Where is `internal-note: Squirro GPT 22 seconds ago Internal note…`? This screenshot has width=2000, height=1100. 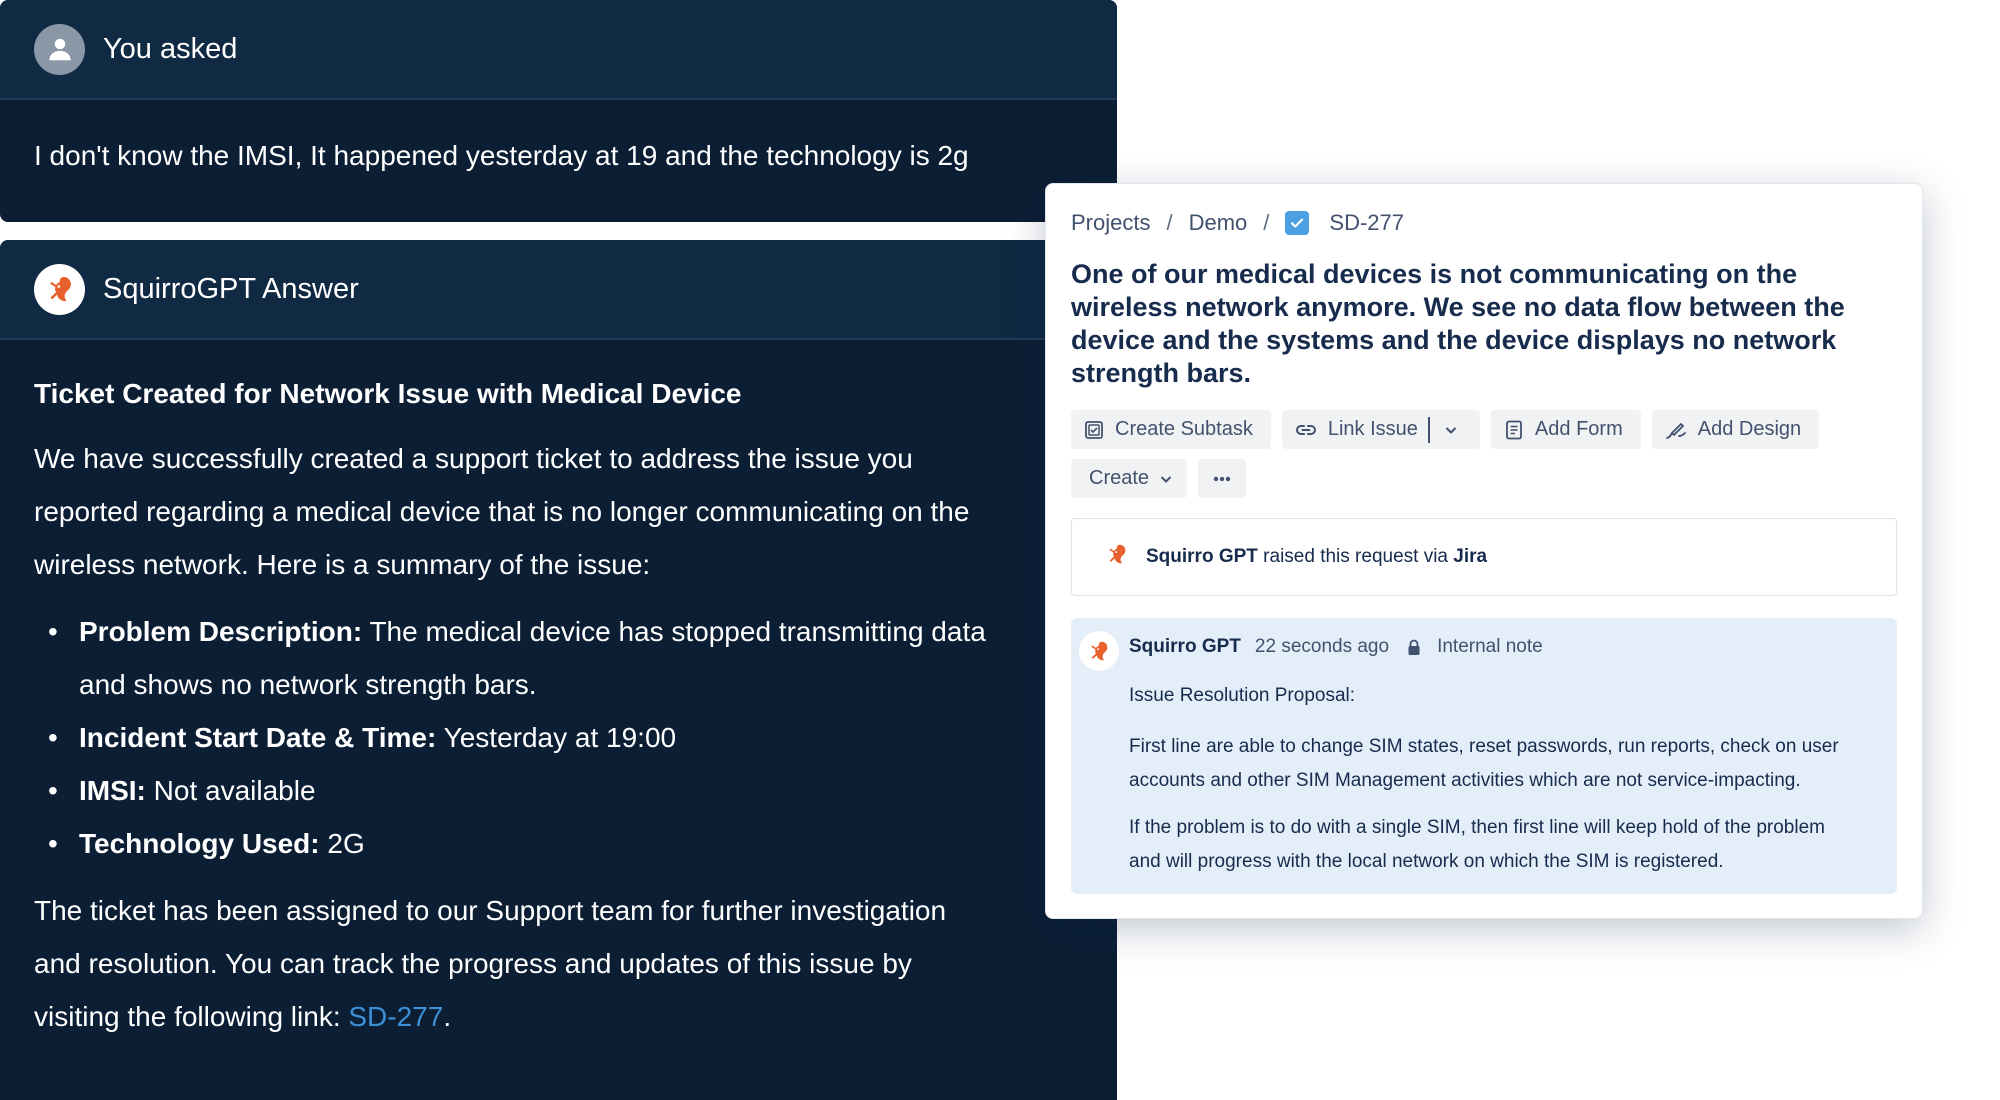
internal-note: Squirro GPT 22 seconds ago Internal note… is located at coordinates (1484, 756).